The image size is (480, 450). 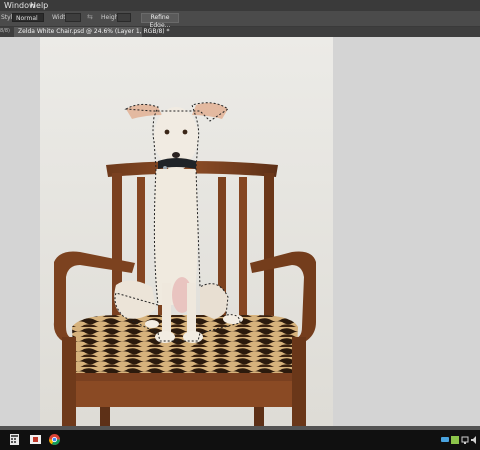 What do you see at coordinates (14, 439) in the screenshot?
I see `calculator-icon` at bounding box center [14, 439].